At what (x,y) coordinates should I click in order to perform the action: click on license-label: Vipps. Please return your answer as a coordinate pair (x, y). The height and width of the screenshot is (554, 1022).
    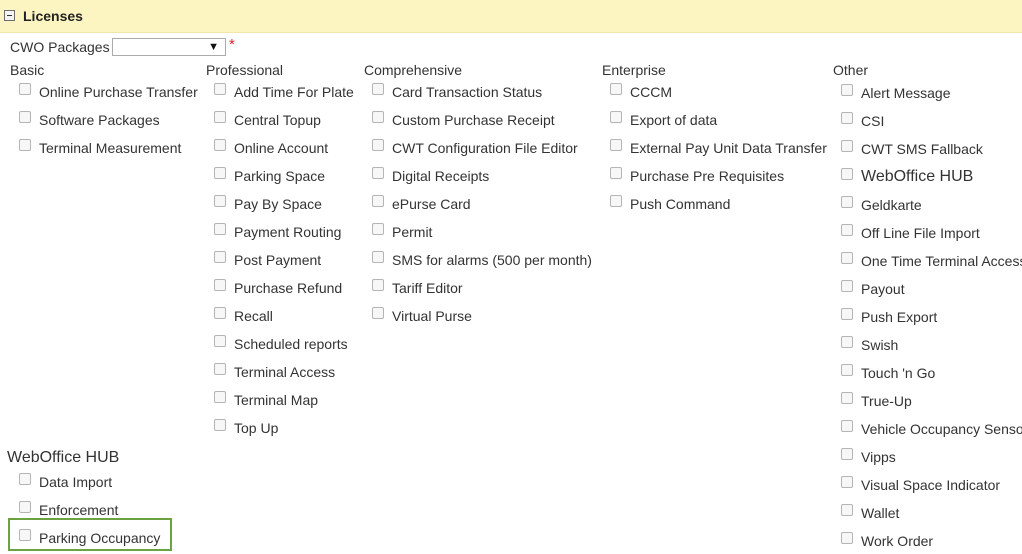
    Looking at the image, I should click on (878, 457).